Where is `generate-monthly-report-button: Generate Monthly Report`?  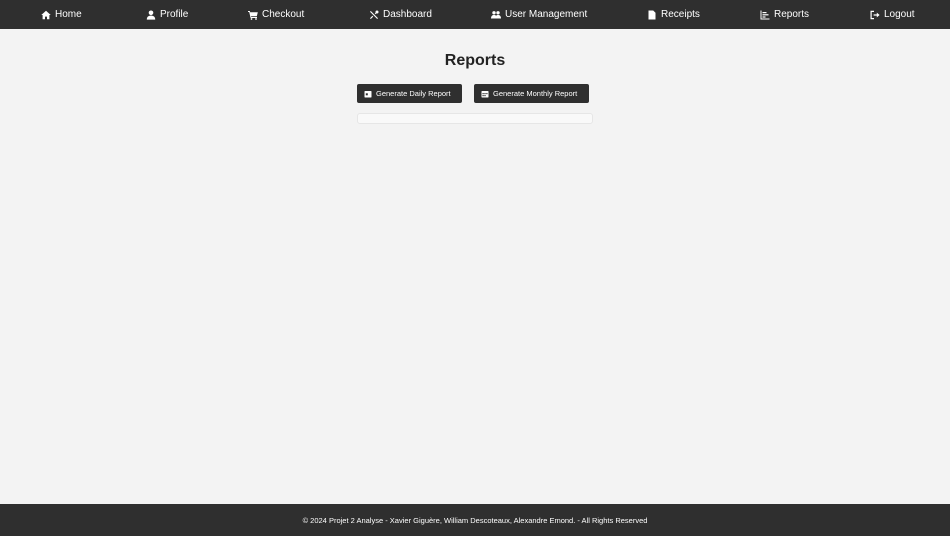 generate-monthly-report-button: Generate Monthly Report is located at coordinates (531, 93).